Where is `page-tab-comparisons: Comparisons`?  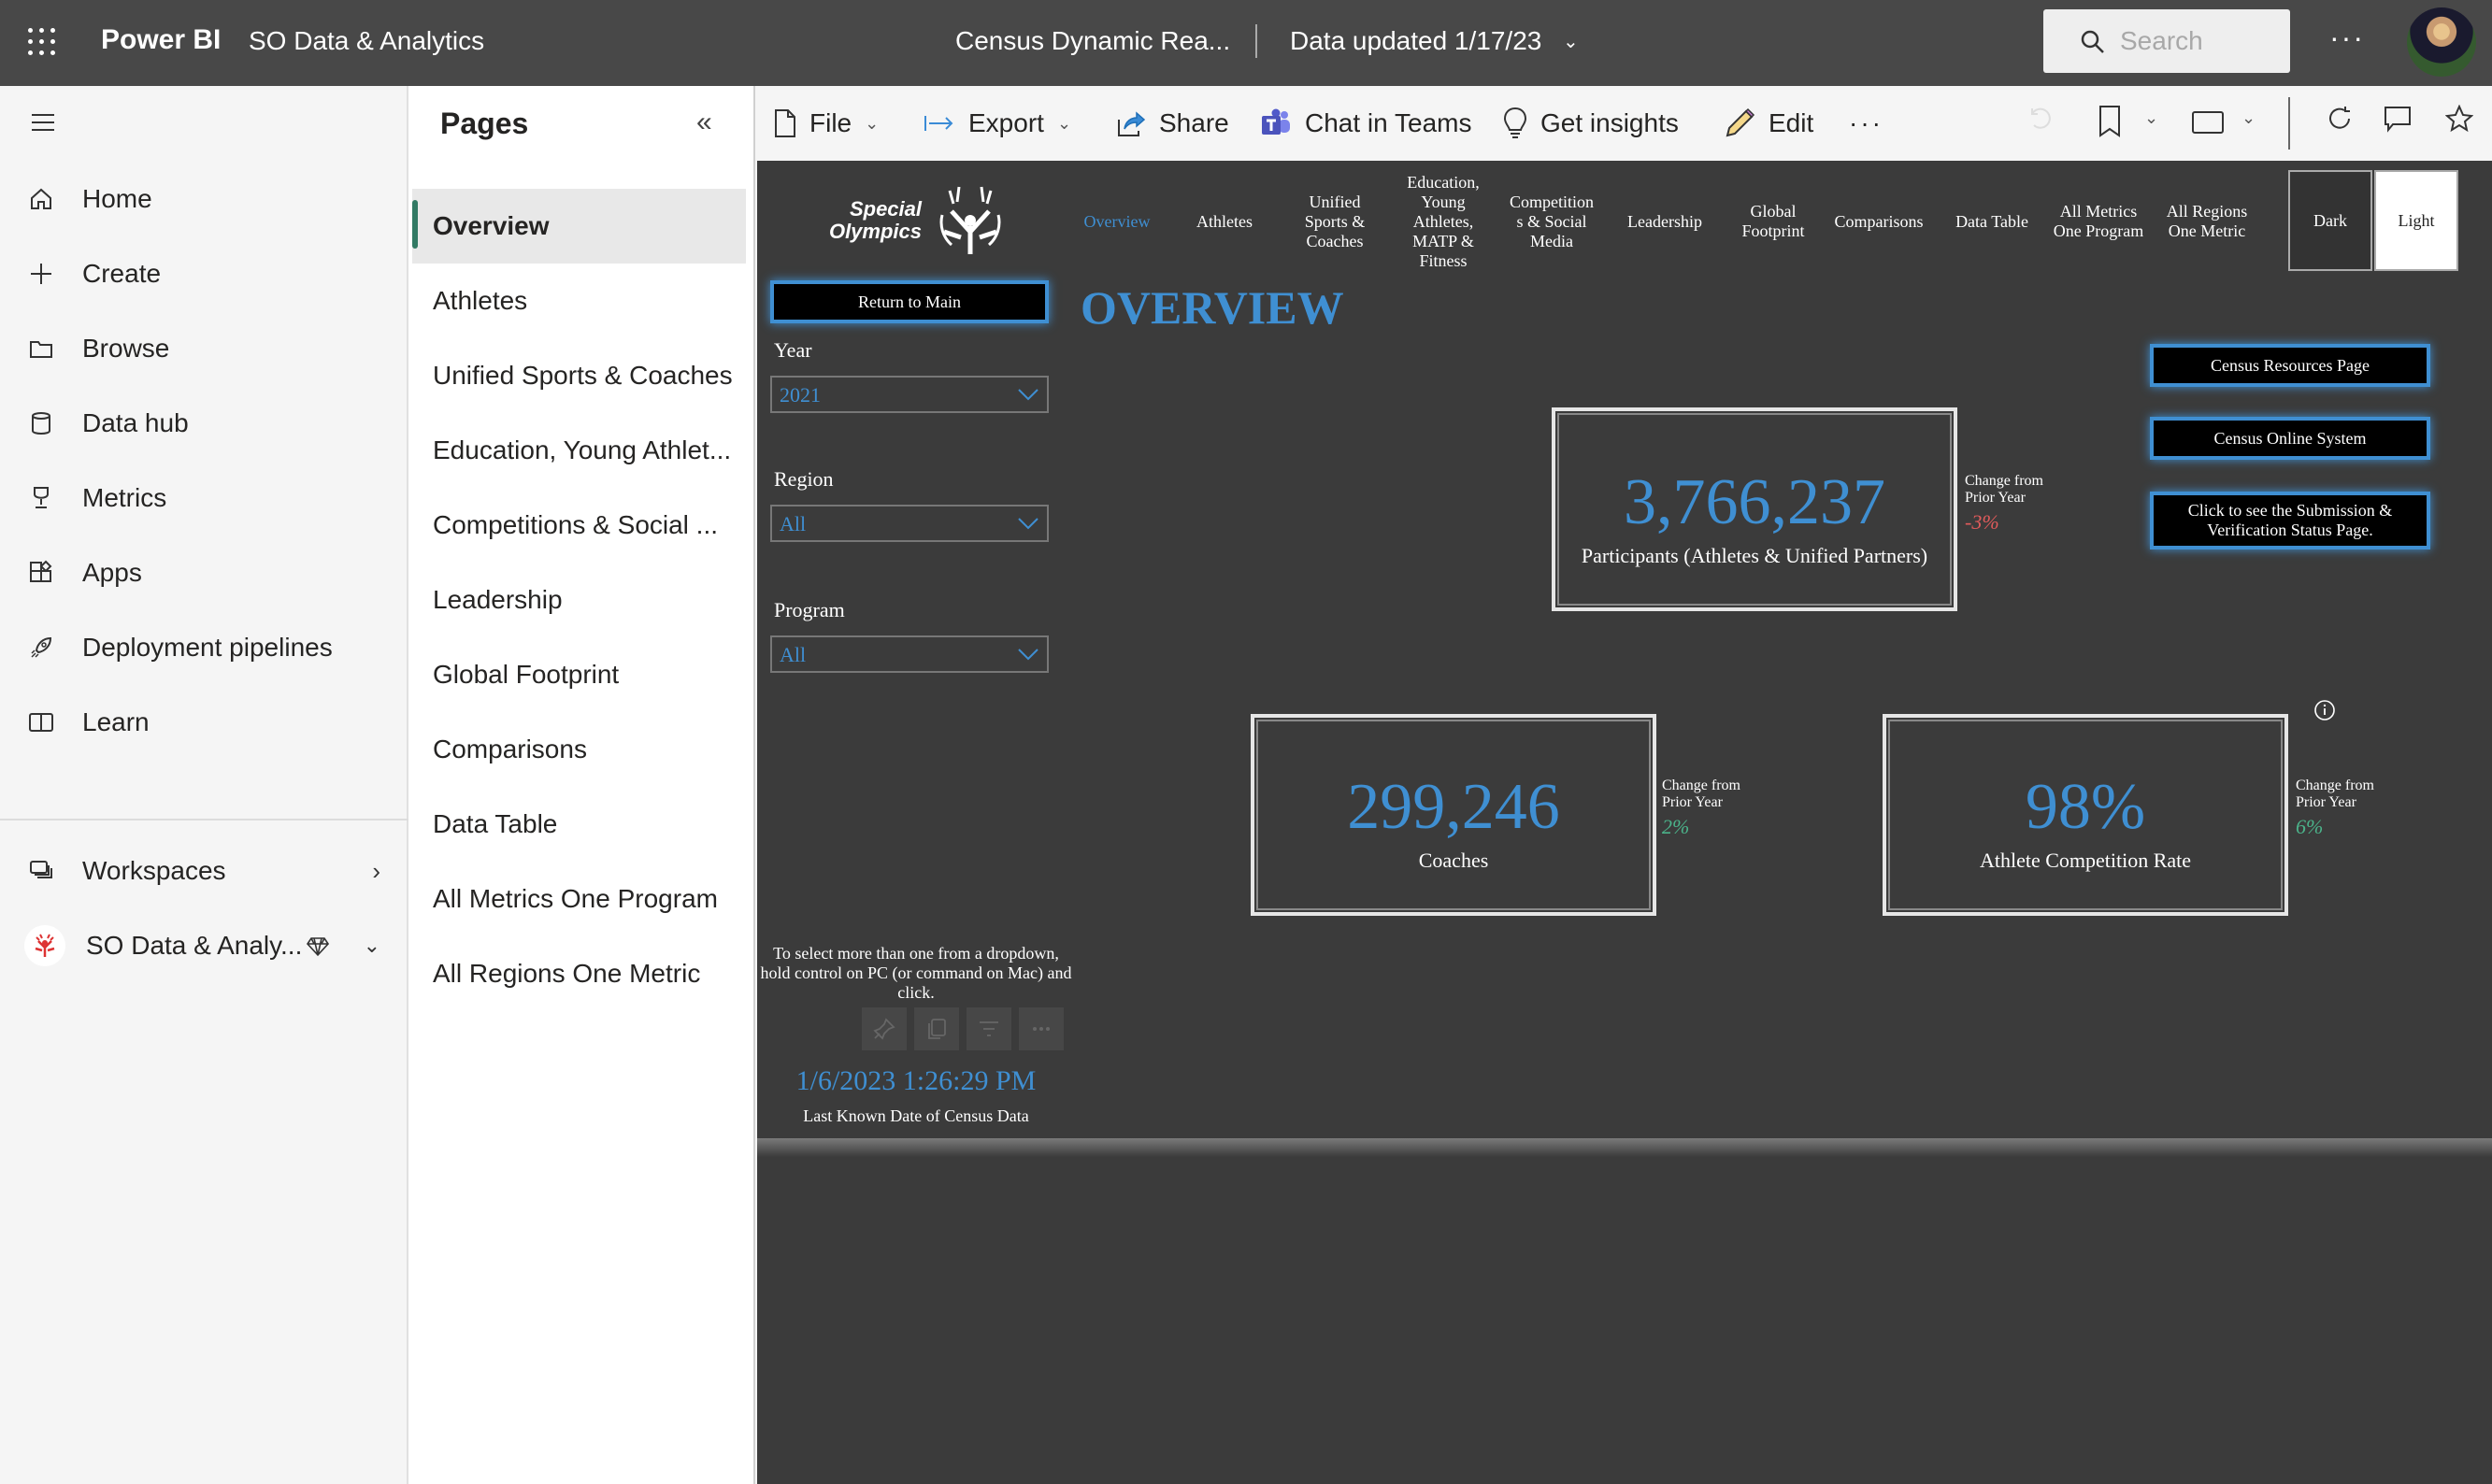
page-tab-comparisons: Comparisons is located at coordinates (579, 749).